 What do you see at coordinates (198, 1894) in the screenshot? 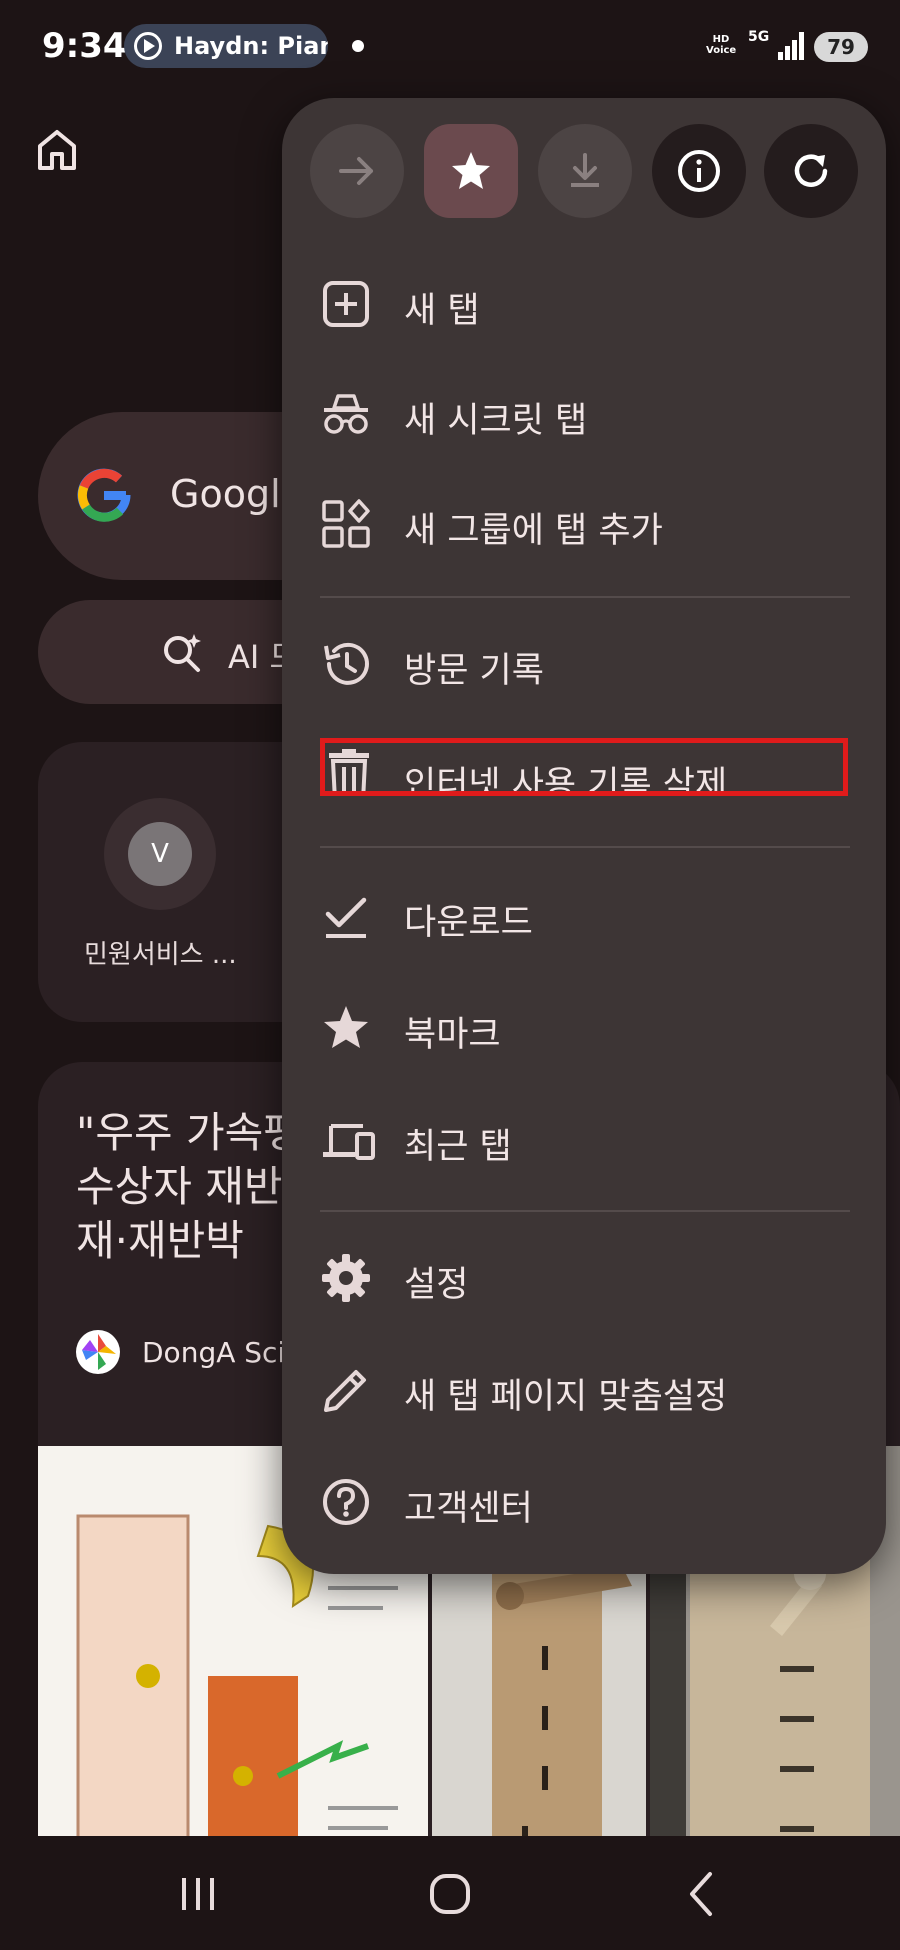
I see `recent-apps-button` at bounding box center [198, 1894].